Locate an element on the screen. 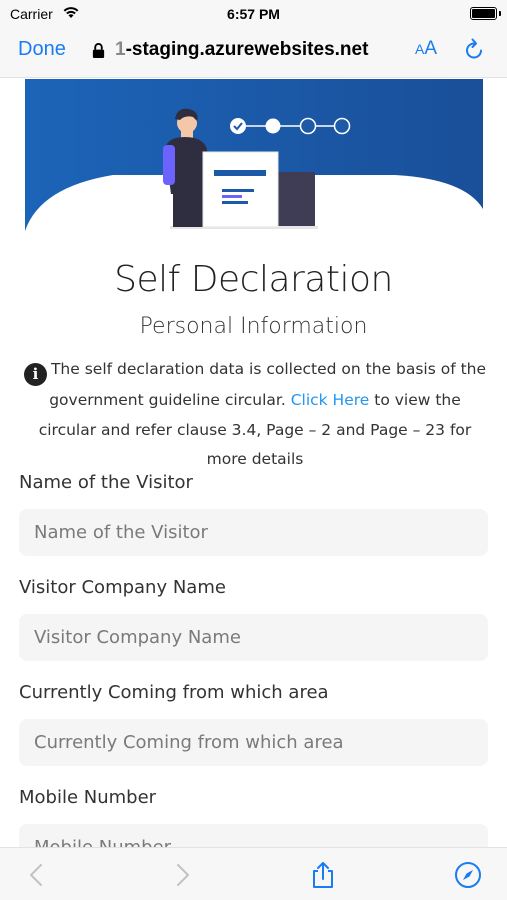 The image size is (507, 900). text-size-small: A is located at coordinates (420, 49).